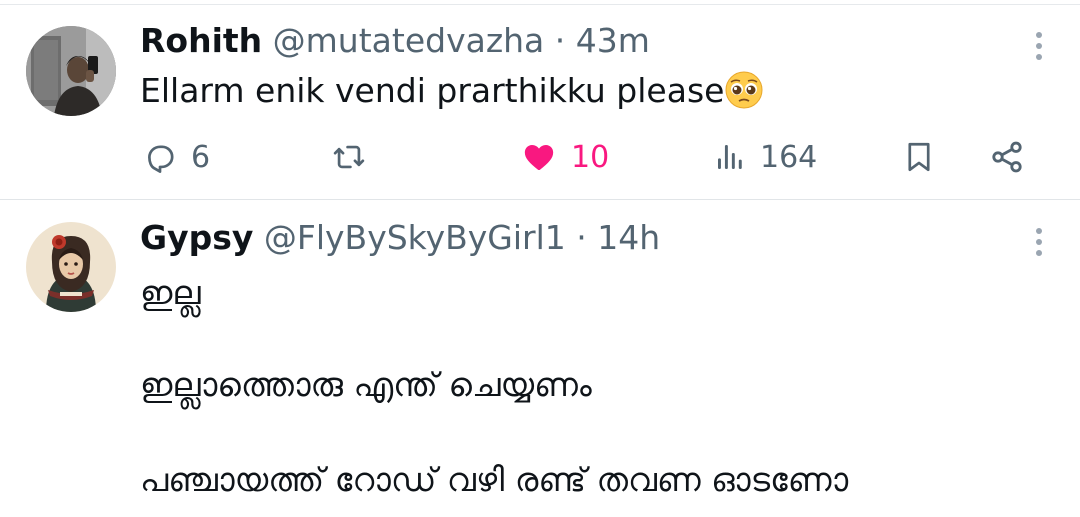 The width and height of the screenshot is (1080, 517). I want to click on tweet-text-content: Ellarm enik vendi prarthikku please, so click(432, 90).